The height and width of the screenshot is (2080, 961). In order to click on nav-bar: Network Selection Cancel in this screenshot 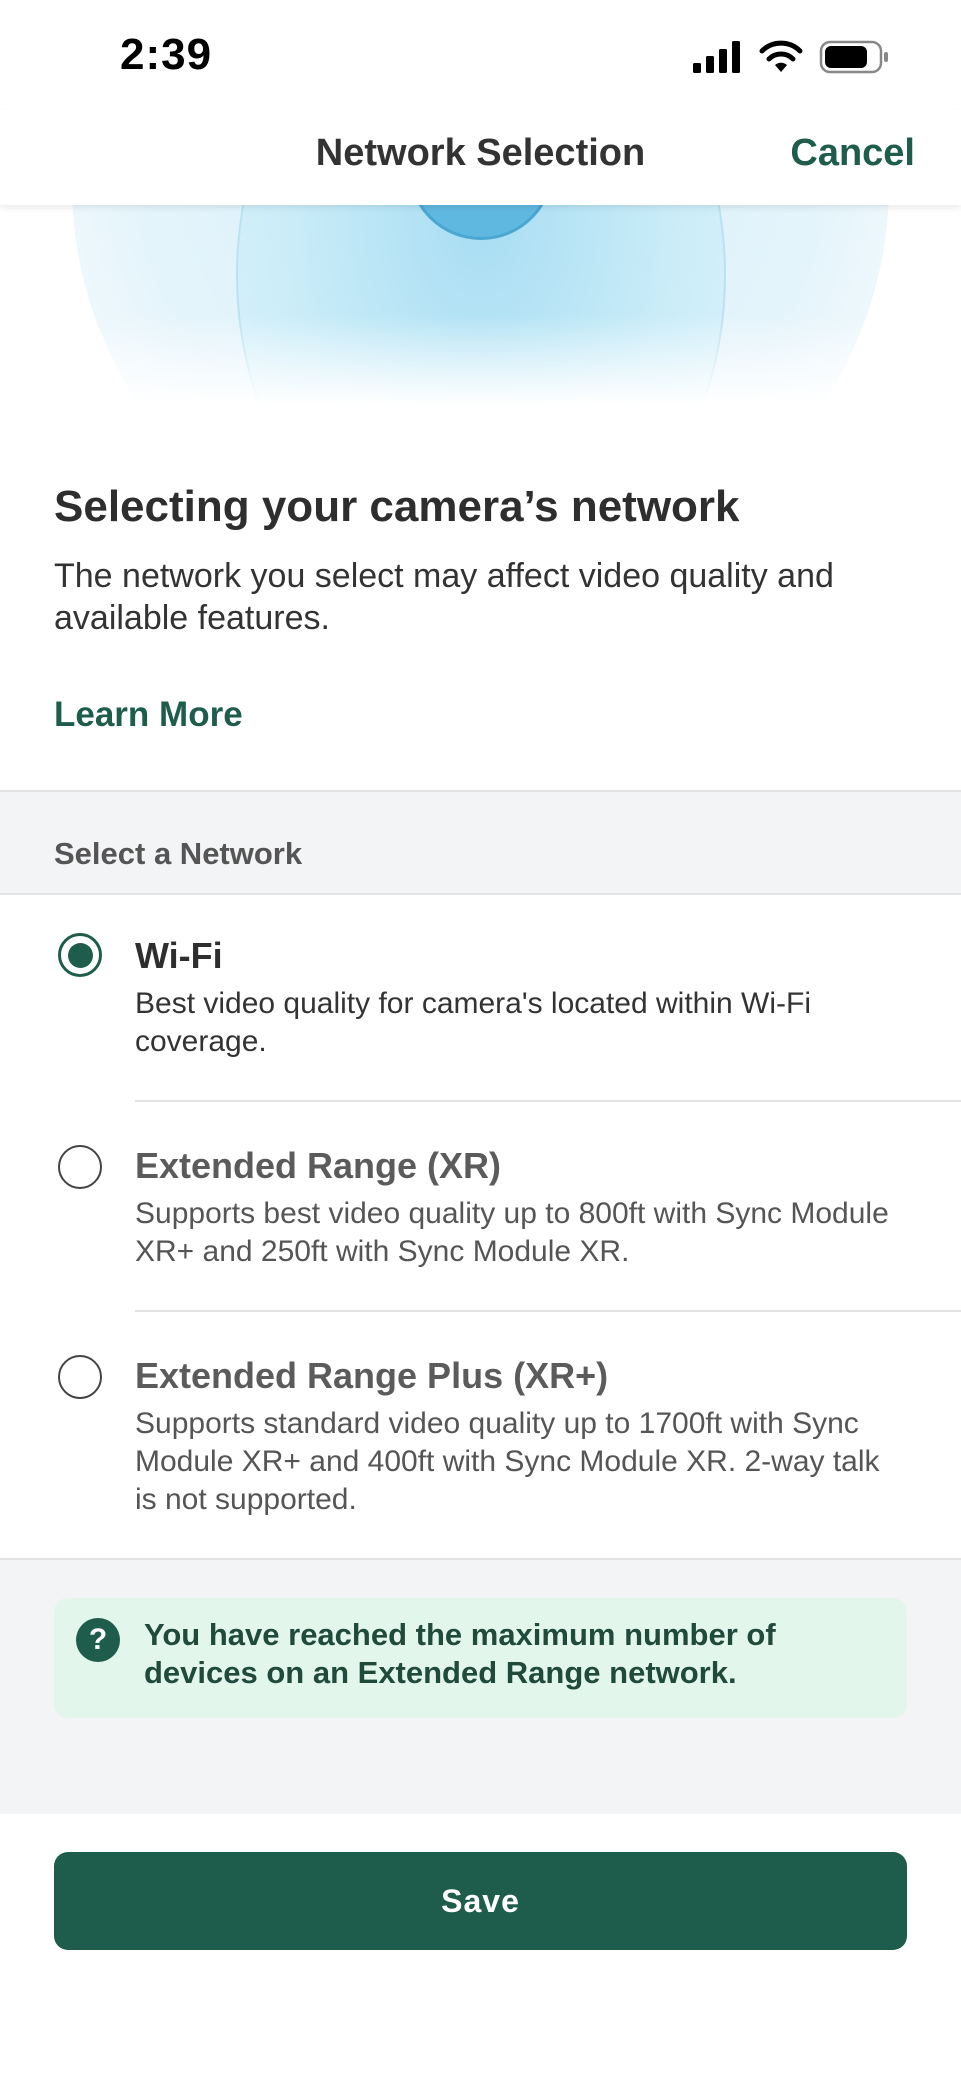, I will do `click(480, 157)`.